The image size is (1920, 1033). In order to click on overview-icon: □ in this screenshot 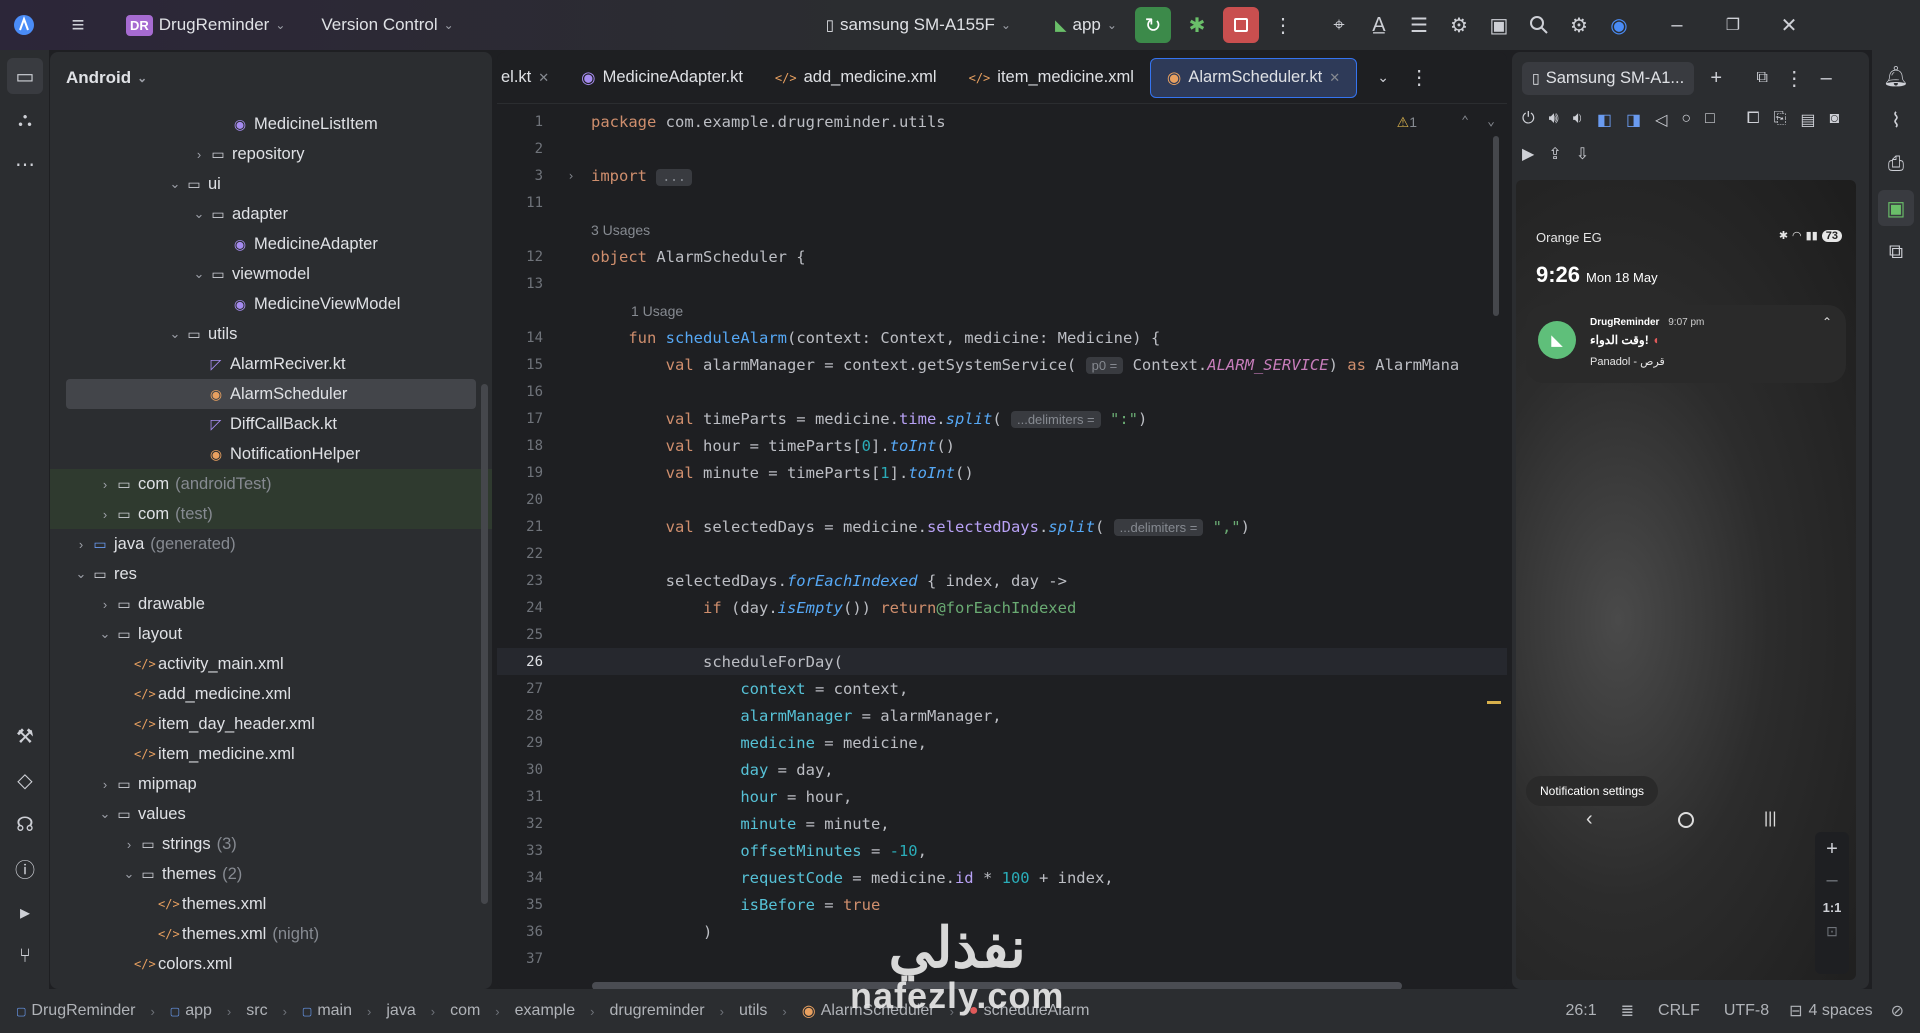, I will do `click(1710, 120)`.